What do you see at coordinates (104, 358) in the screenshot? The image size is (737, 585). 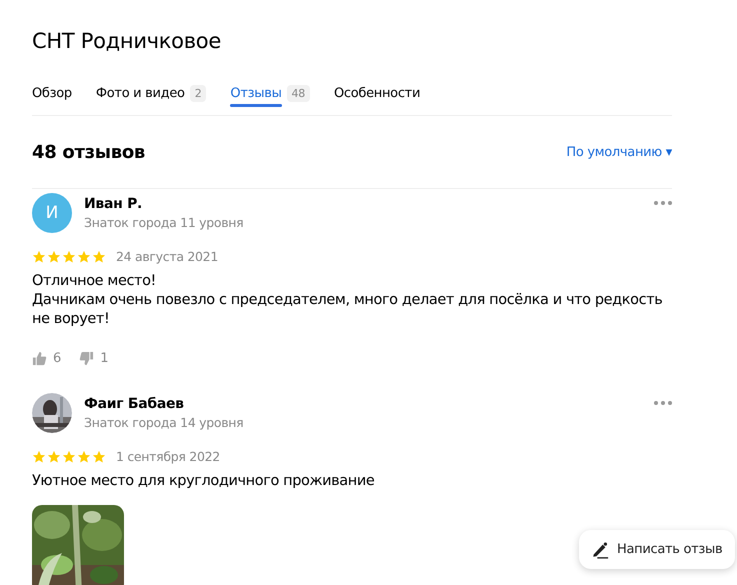 I see `dislike-count: 1` at bounding box center [104, 358].